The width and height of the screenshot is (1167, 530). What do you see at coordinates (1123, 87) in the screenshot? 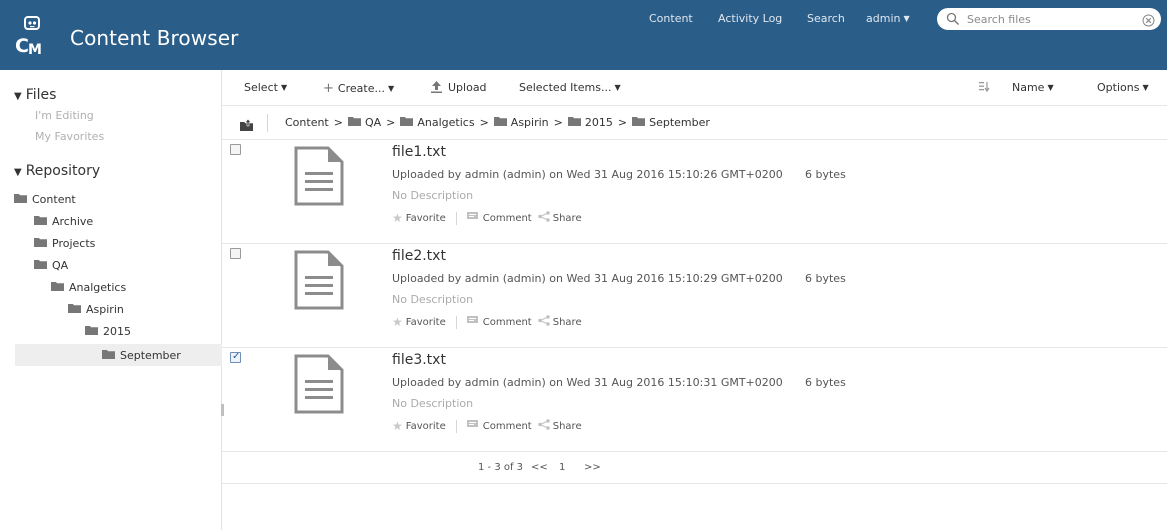
I see `options-menu-button: Options ▼` at bounding box center [1123, 87].